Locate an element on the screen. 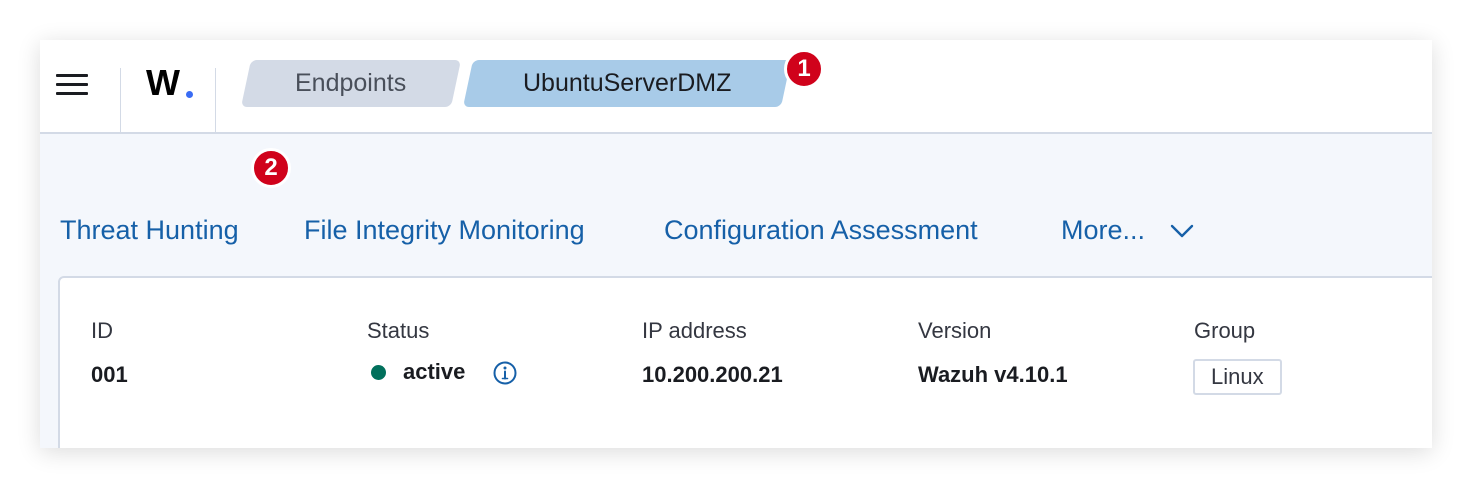 This screenshot has width=1472, height=488. version-value: Wazuh v4.10.1 is located at coordinates (993, 374).